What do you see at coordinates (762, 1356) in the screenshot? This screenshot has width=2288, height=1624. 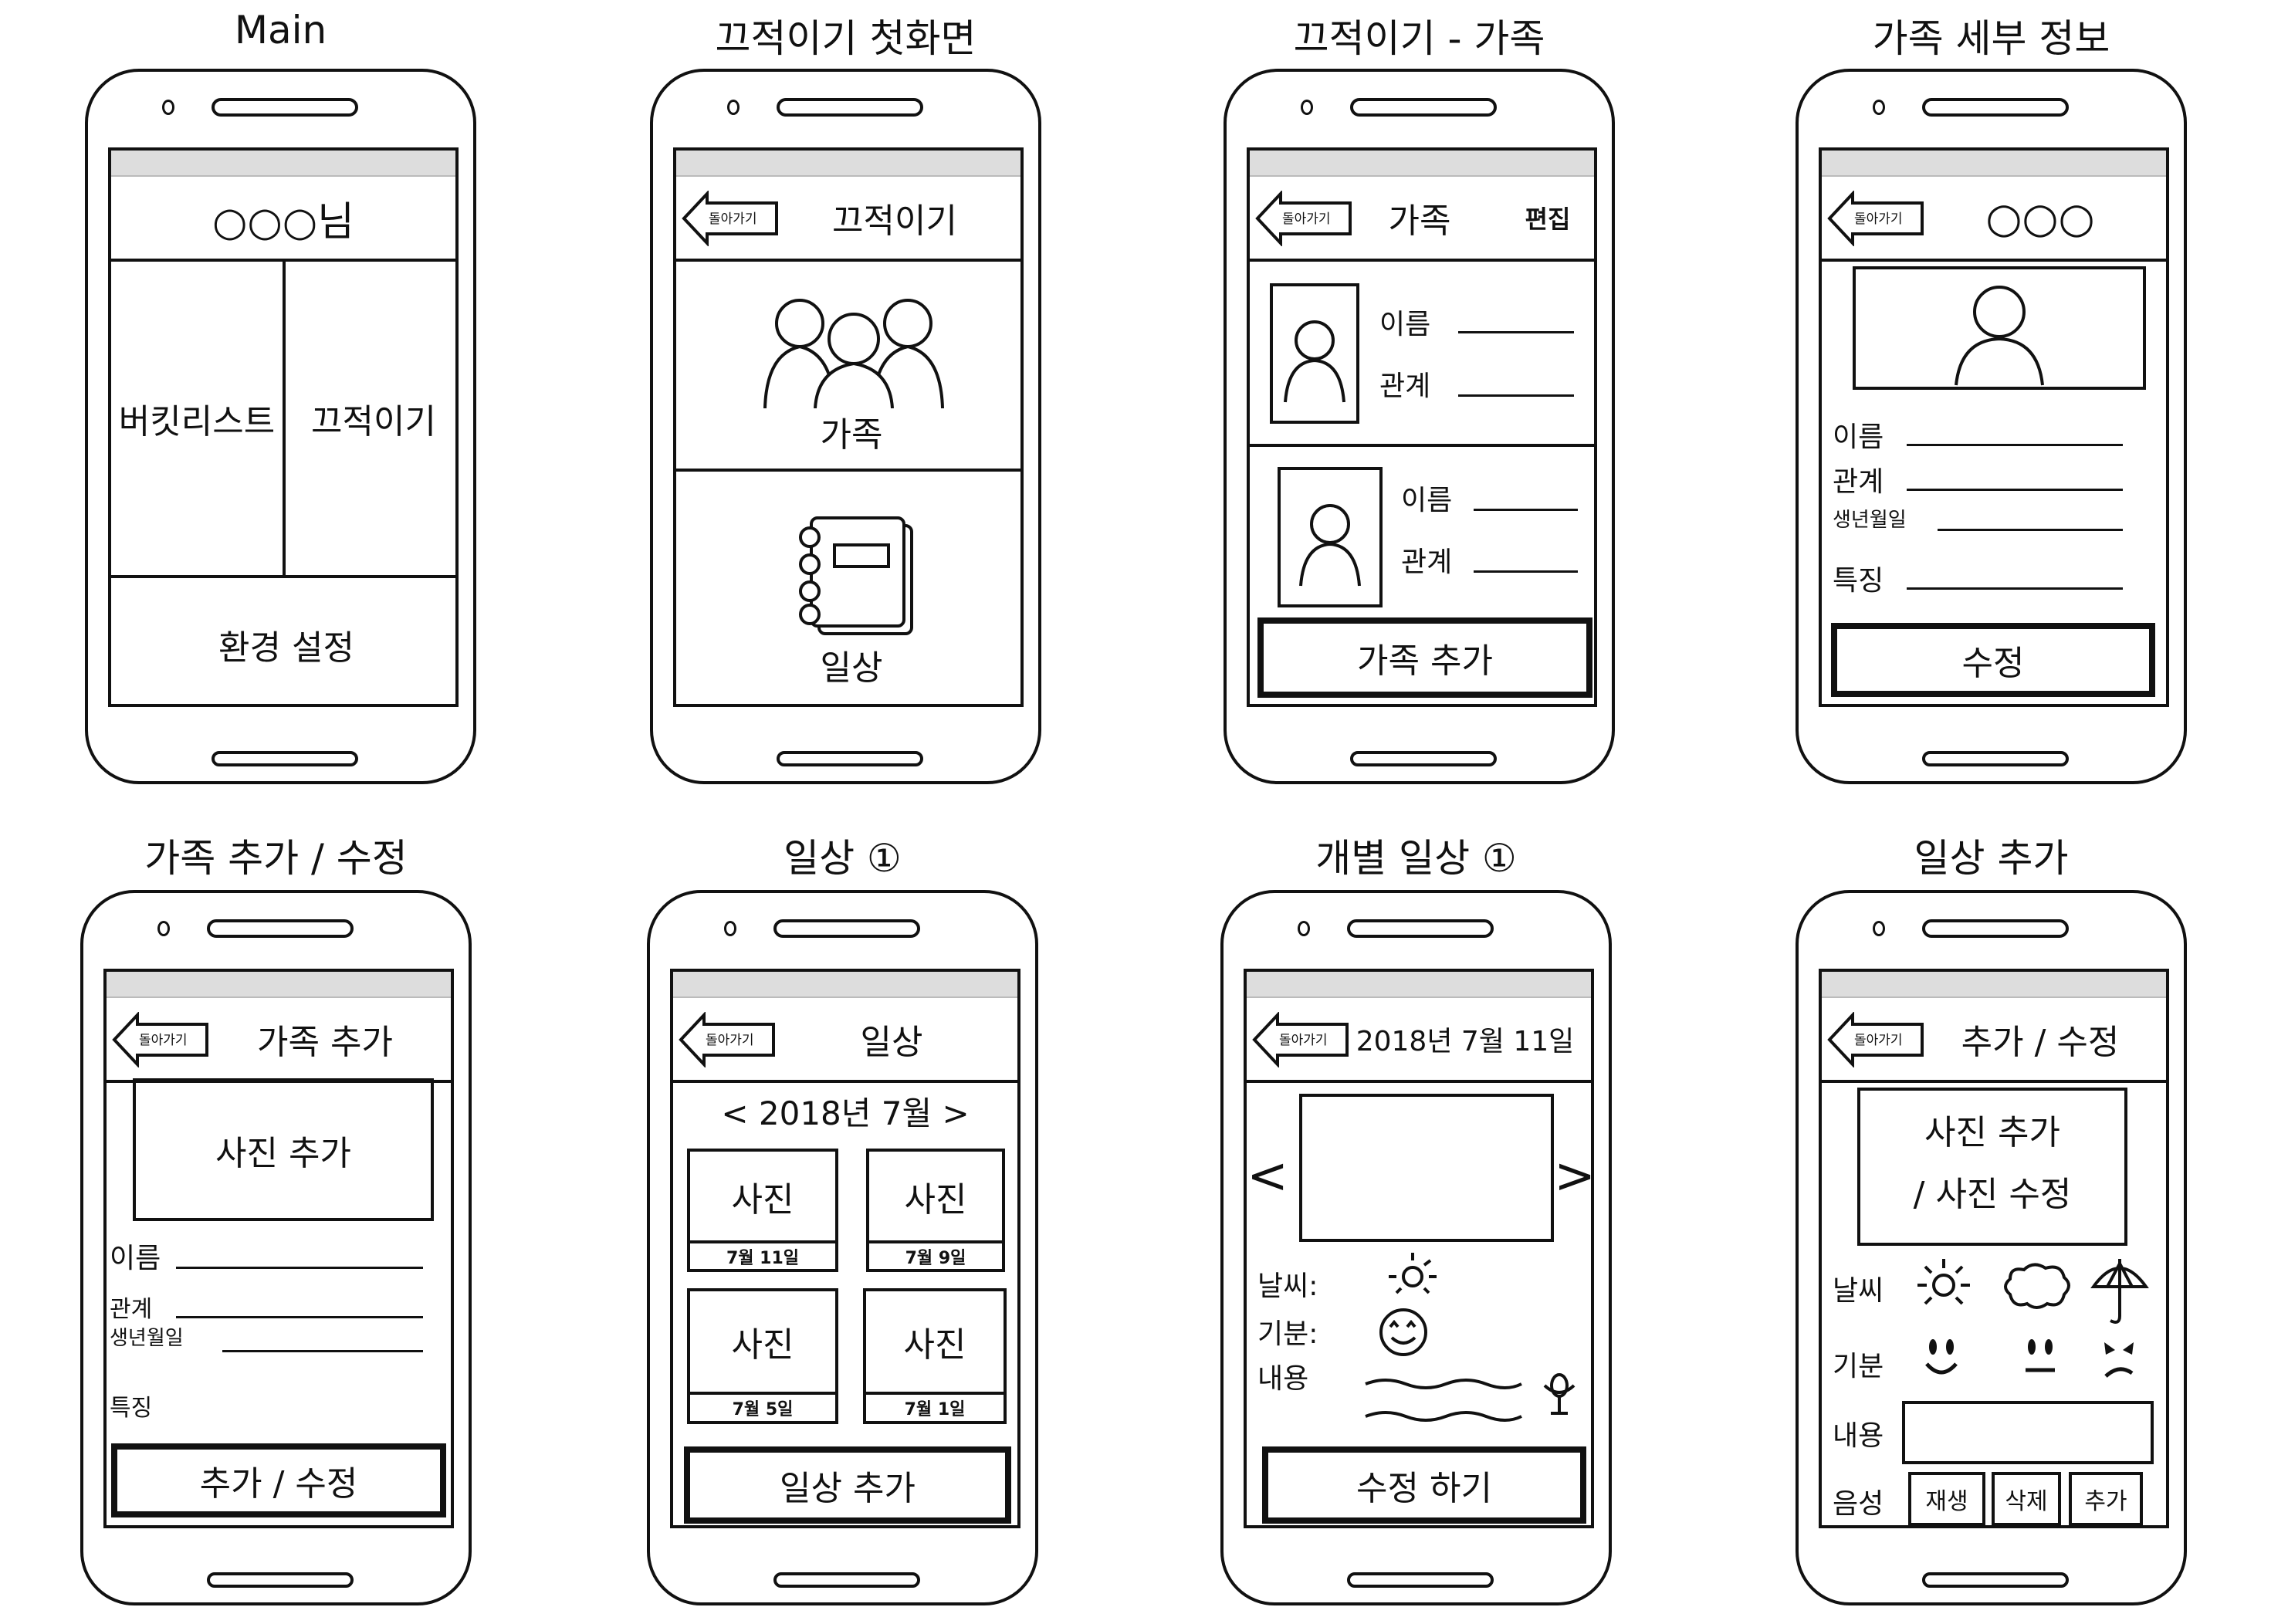 I see `daily-item: 사진 7월 5일` at bounding box center [762, 1356].